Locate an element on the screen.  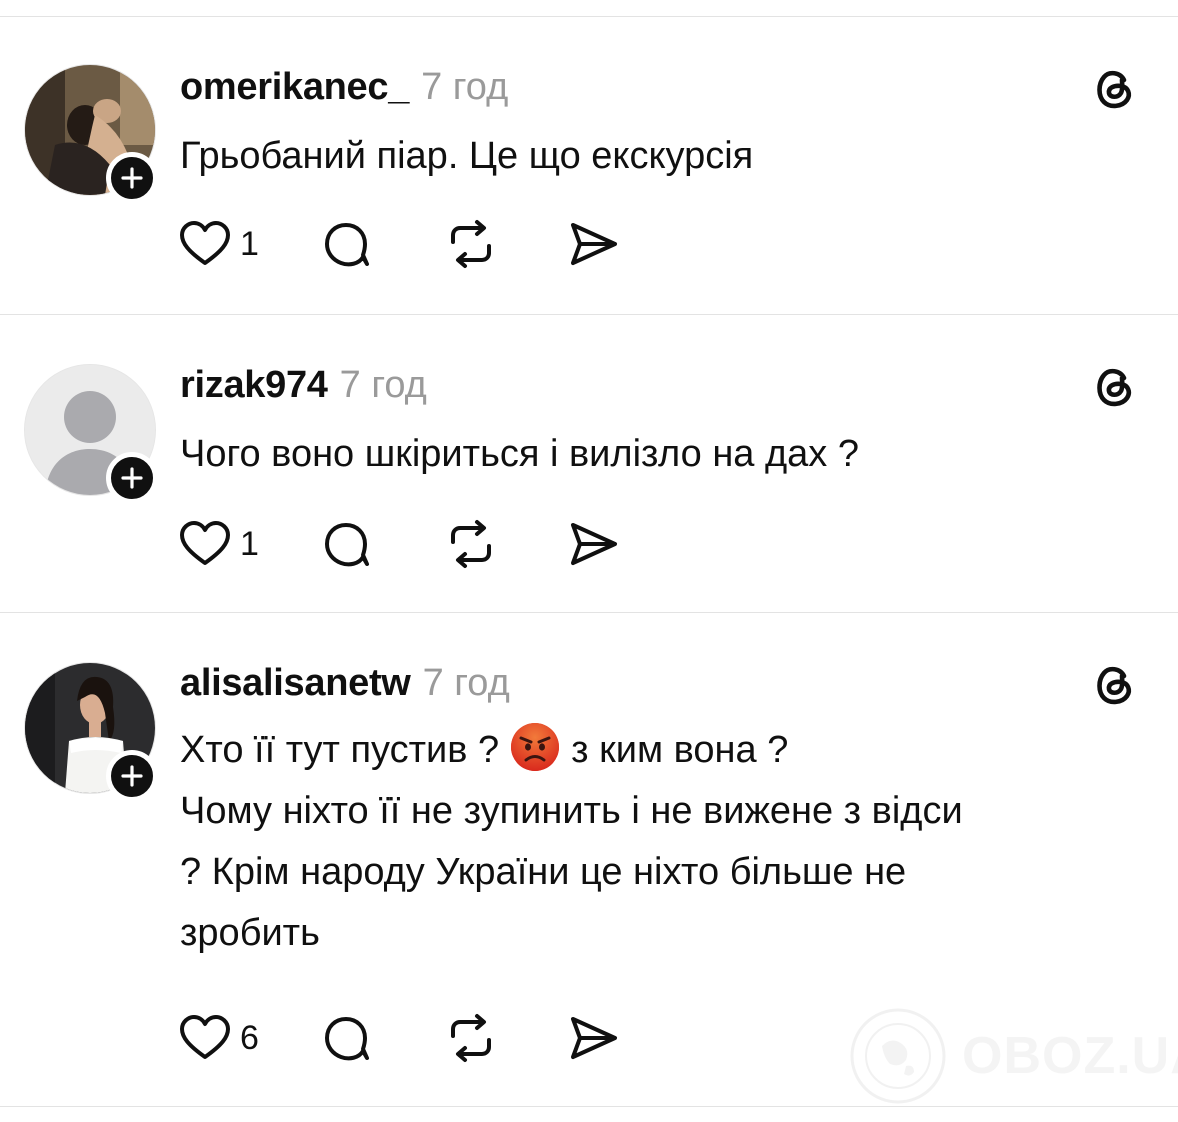
angry-face-emoji-icon is located at coordinates (535, 747).